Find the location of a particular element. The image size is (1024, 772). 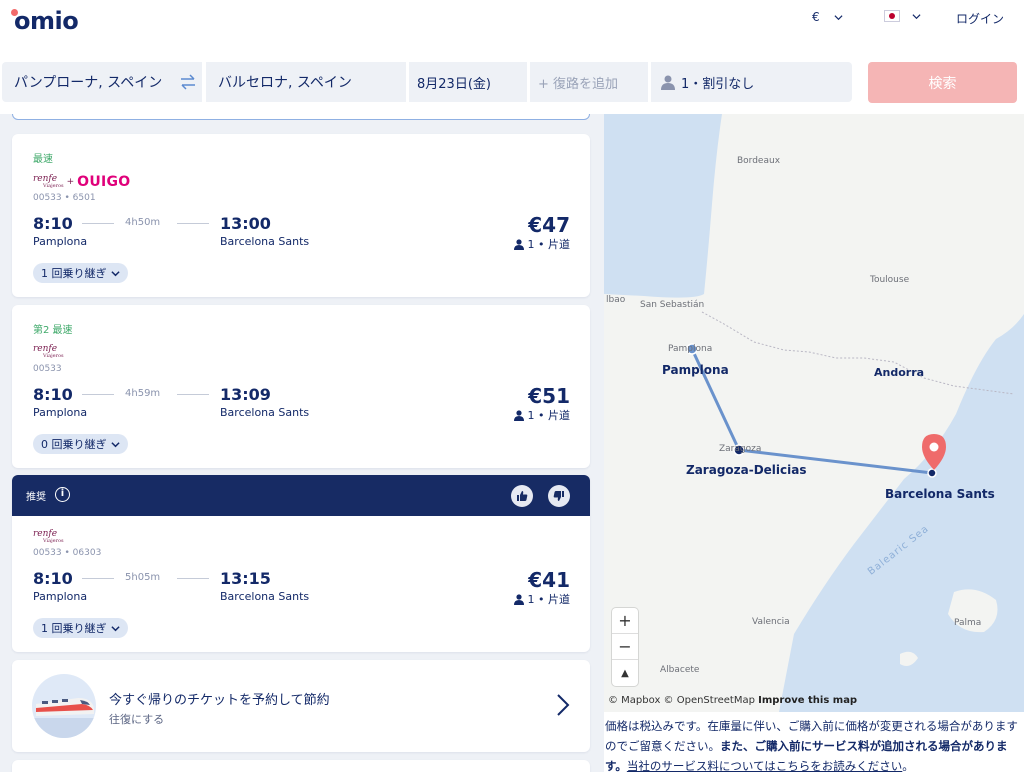

currency-label: € is located at coordinates (816, 17).